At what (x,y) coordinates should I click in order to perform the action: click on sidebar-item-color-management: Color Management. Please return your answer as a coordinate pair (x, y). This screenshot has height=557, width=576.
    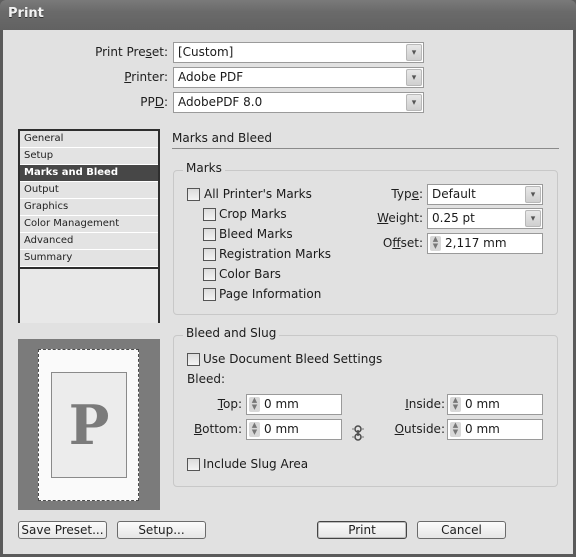
    Looking at the image, I should click on (89, 224).